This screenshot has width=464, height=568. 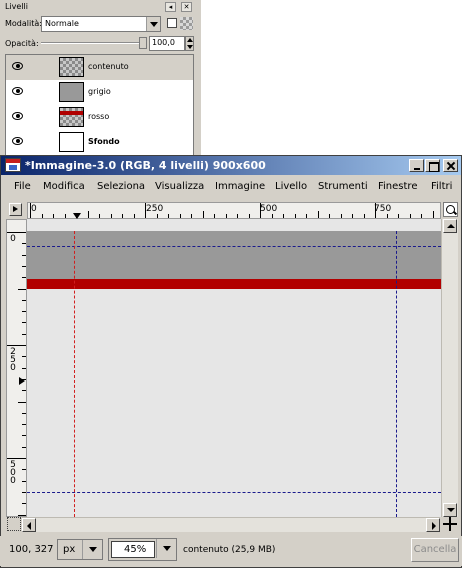 I want to click on layer-row-rosso: rosso, so click(x=99, y=117).